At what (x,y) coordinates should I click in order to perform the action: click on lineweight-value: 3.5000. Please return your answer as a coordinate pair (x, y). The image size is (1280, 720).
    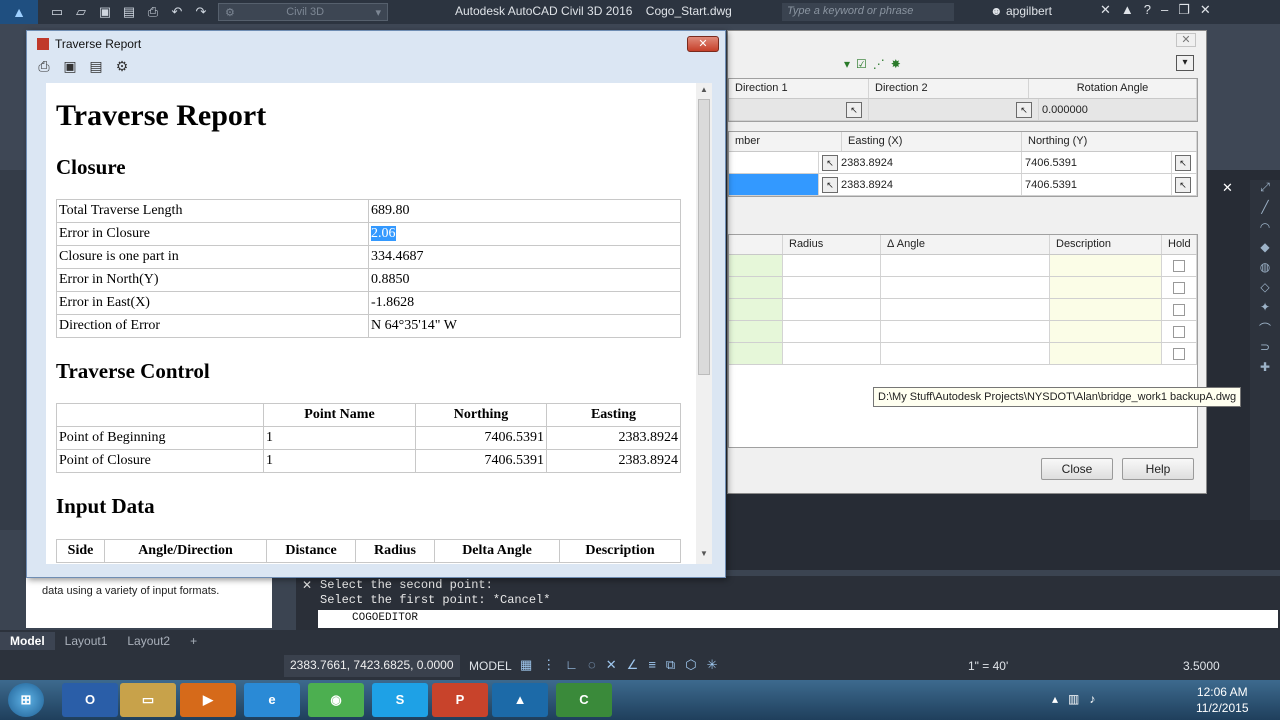
    Looking at the image, I should click on (1201, 666).